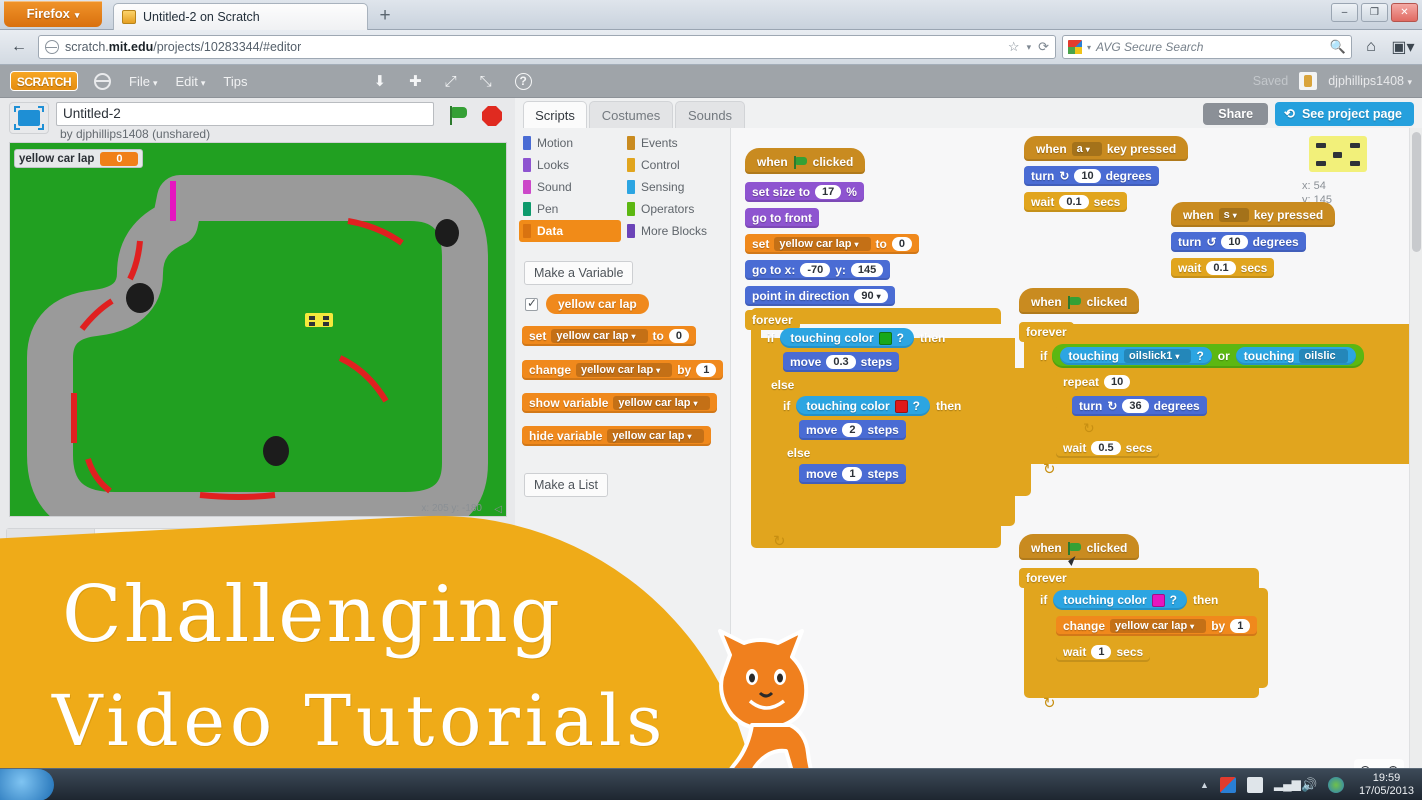 Image resolution: width=1422 pixels, height=800 pixels. I want to click on move-steps-block-1: move 0.3 steps, so click(841, 362).